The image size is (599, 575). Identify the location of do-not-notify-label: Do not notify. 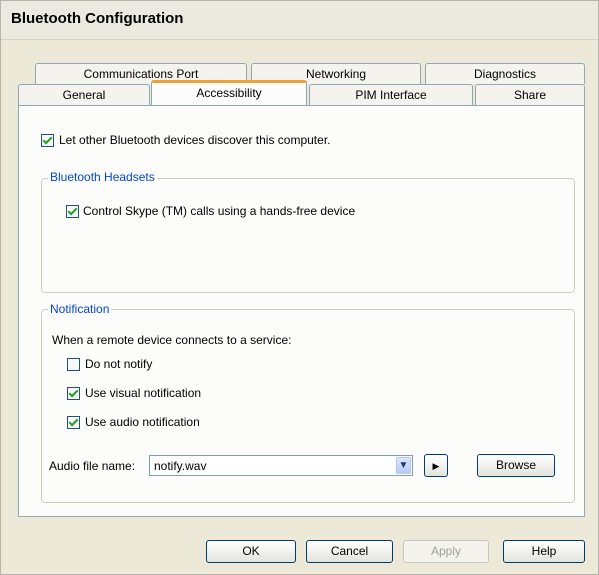
(119, 364).